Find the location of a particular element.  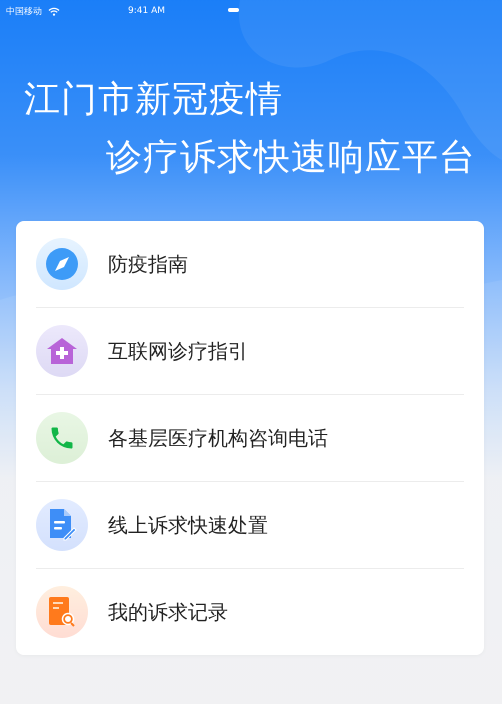

menu-item: 线上诉求快速处置 is located at coordinates (188, 525).